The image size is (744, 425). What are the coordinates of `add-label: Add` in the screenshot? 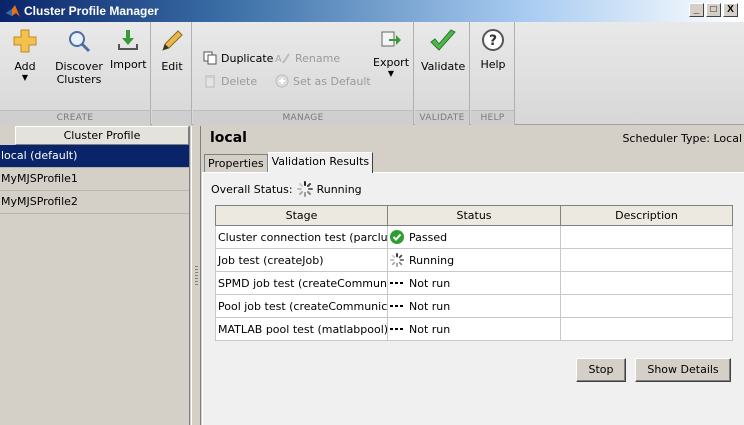 It's located at (25, 66).